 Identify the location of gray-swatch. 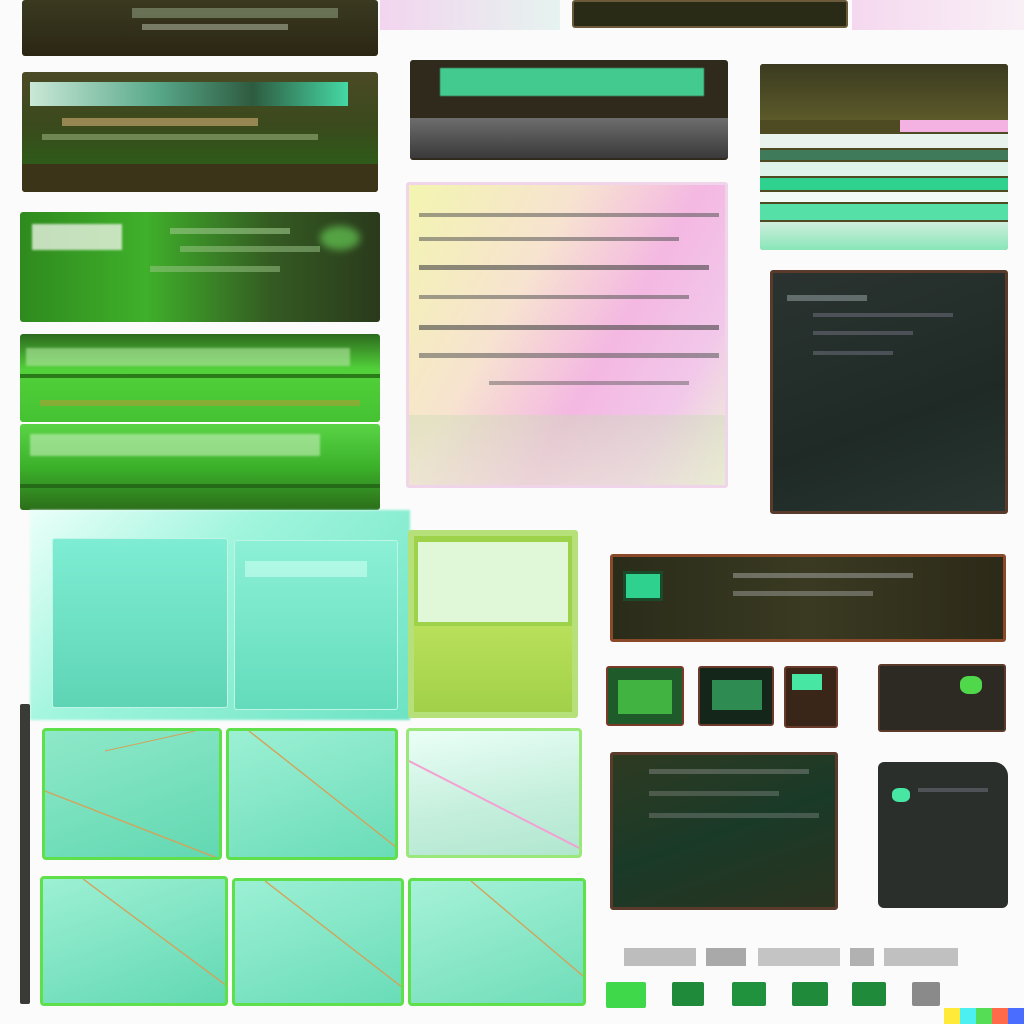
(926, 994).